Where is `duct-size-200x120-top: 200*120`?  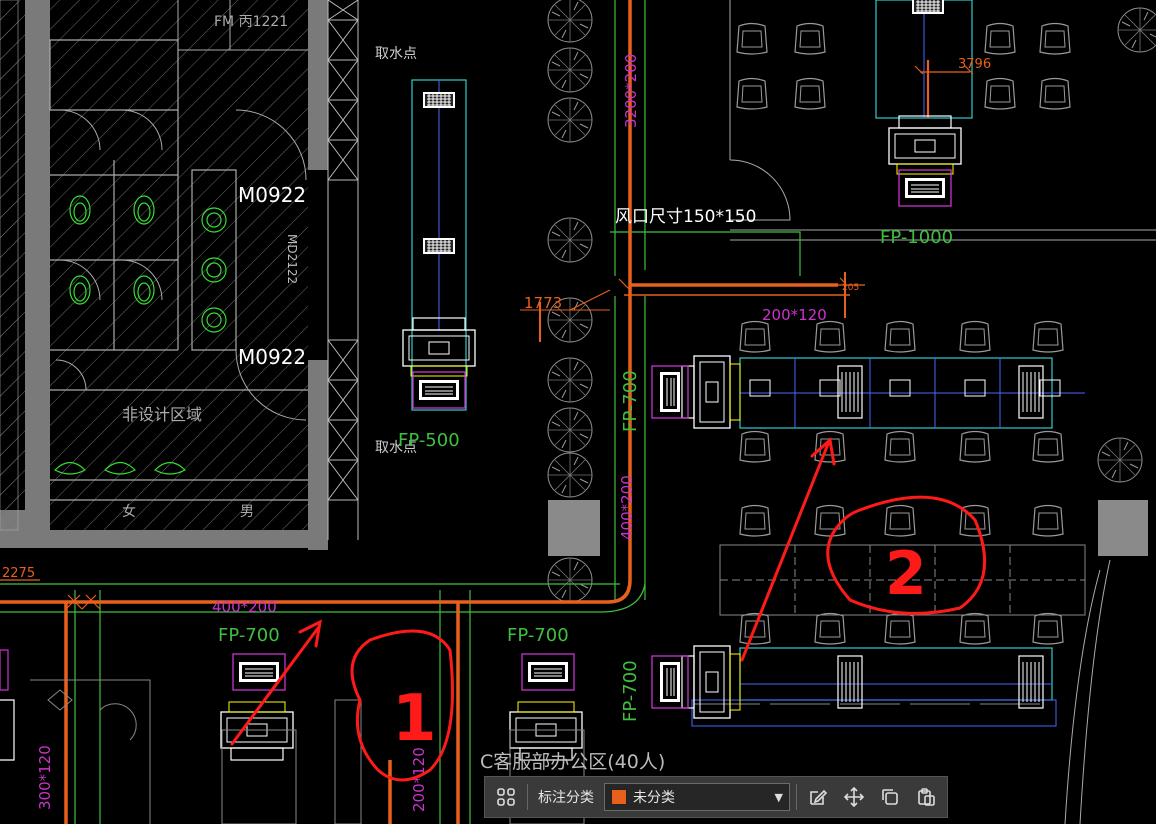 duct-size-200x120-top: 200*120 is located at coordinates (794, 315).